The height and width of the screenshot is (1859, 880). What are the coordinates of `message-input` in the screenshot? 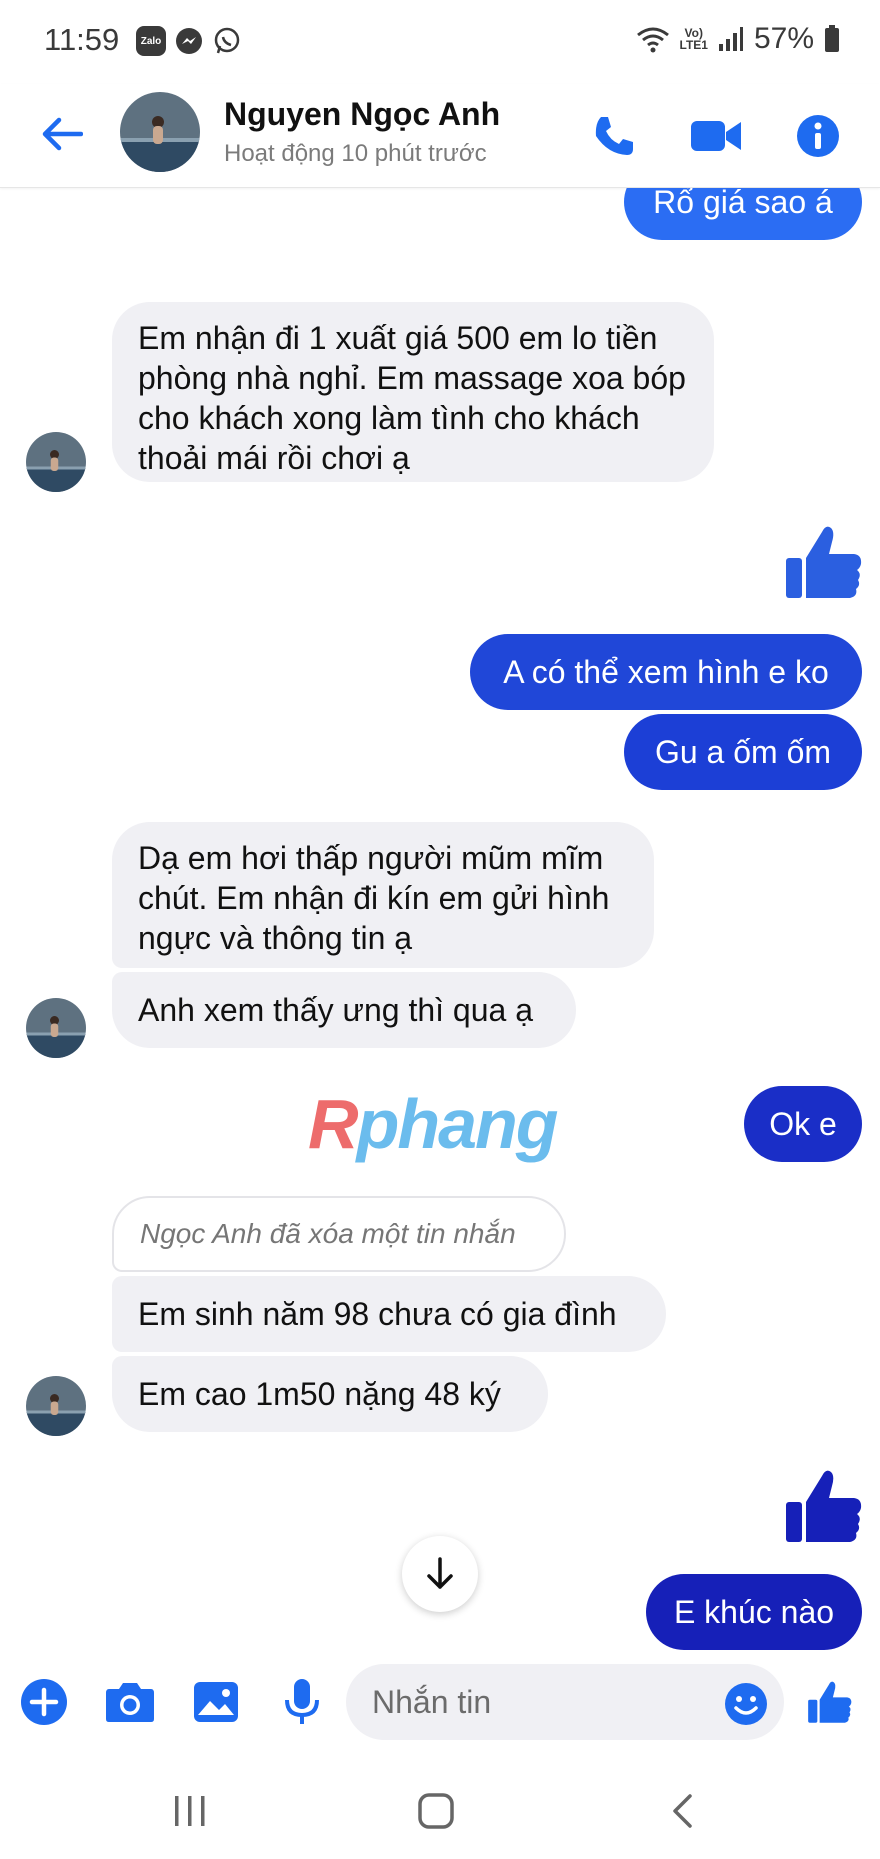 It's located at (565, 1702).